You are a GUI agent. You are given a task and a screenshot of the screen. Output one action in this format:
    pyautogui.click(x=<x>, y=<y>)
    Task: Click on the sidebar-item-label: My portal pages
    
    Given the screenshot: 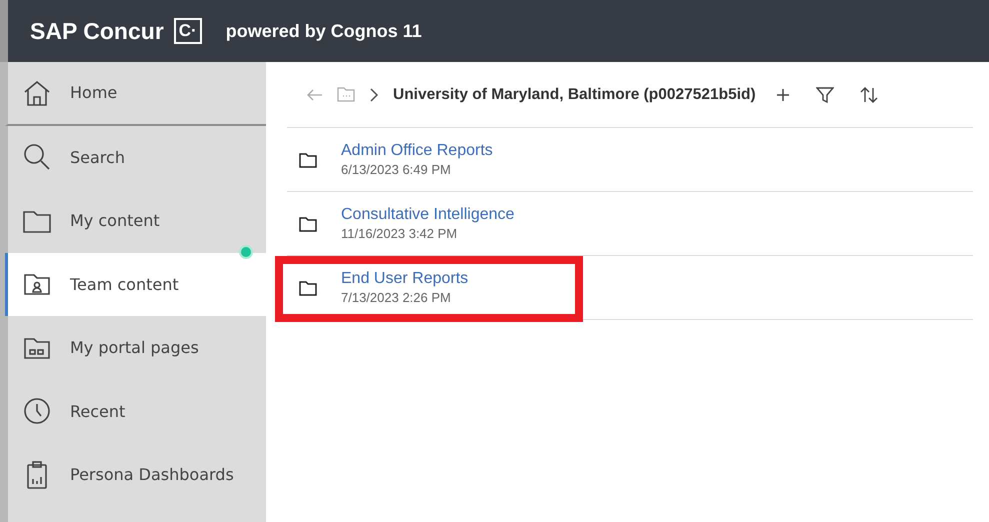 What is the action you would take?
    pyautogui.click(x=134, y=348)
    